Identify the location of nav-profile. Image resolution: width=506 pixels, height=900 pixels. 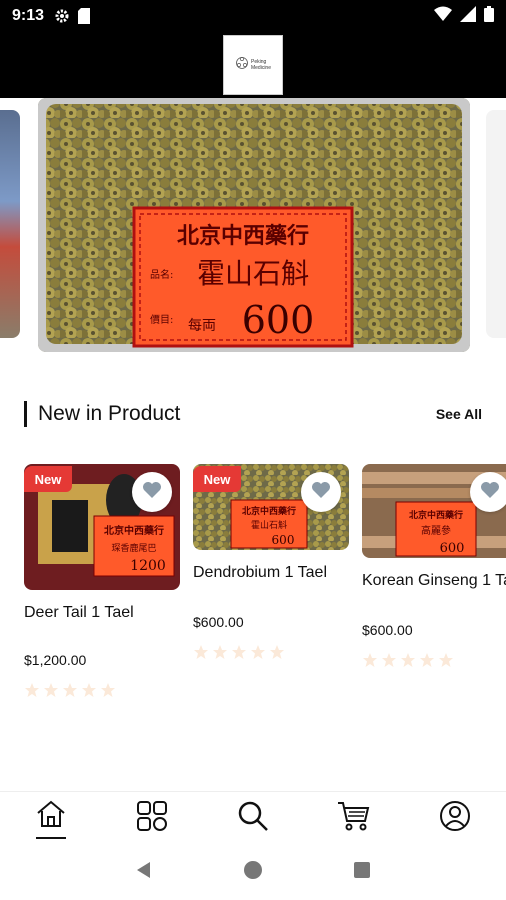
(455, 819).